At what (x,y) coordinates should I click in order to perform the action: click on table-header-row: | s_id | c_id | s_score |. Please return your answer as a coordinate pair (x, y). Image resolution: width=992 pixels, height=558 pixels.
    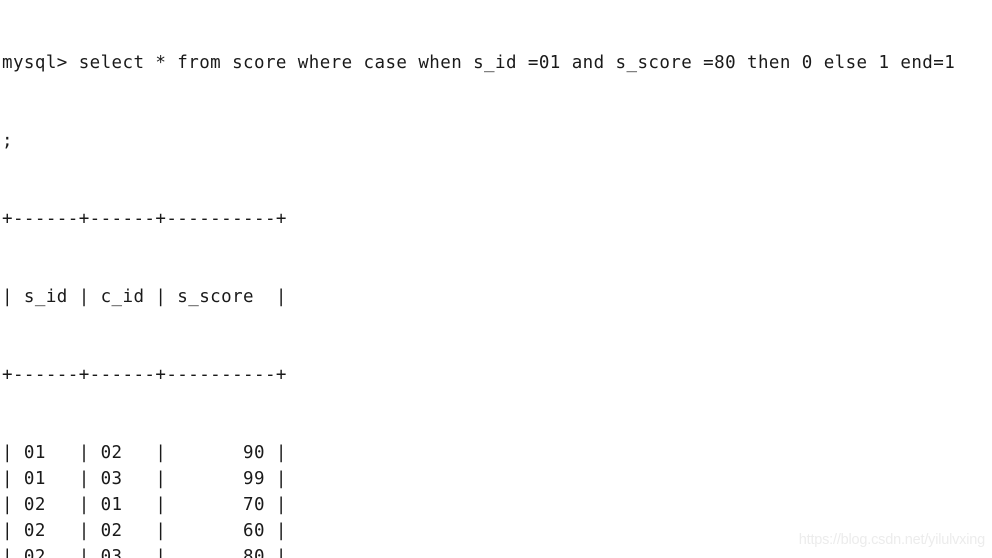
    Looking at the image, I should click on (144, 297).